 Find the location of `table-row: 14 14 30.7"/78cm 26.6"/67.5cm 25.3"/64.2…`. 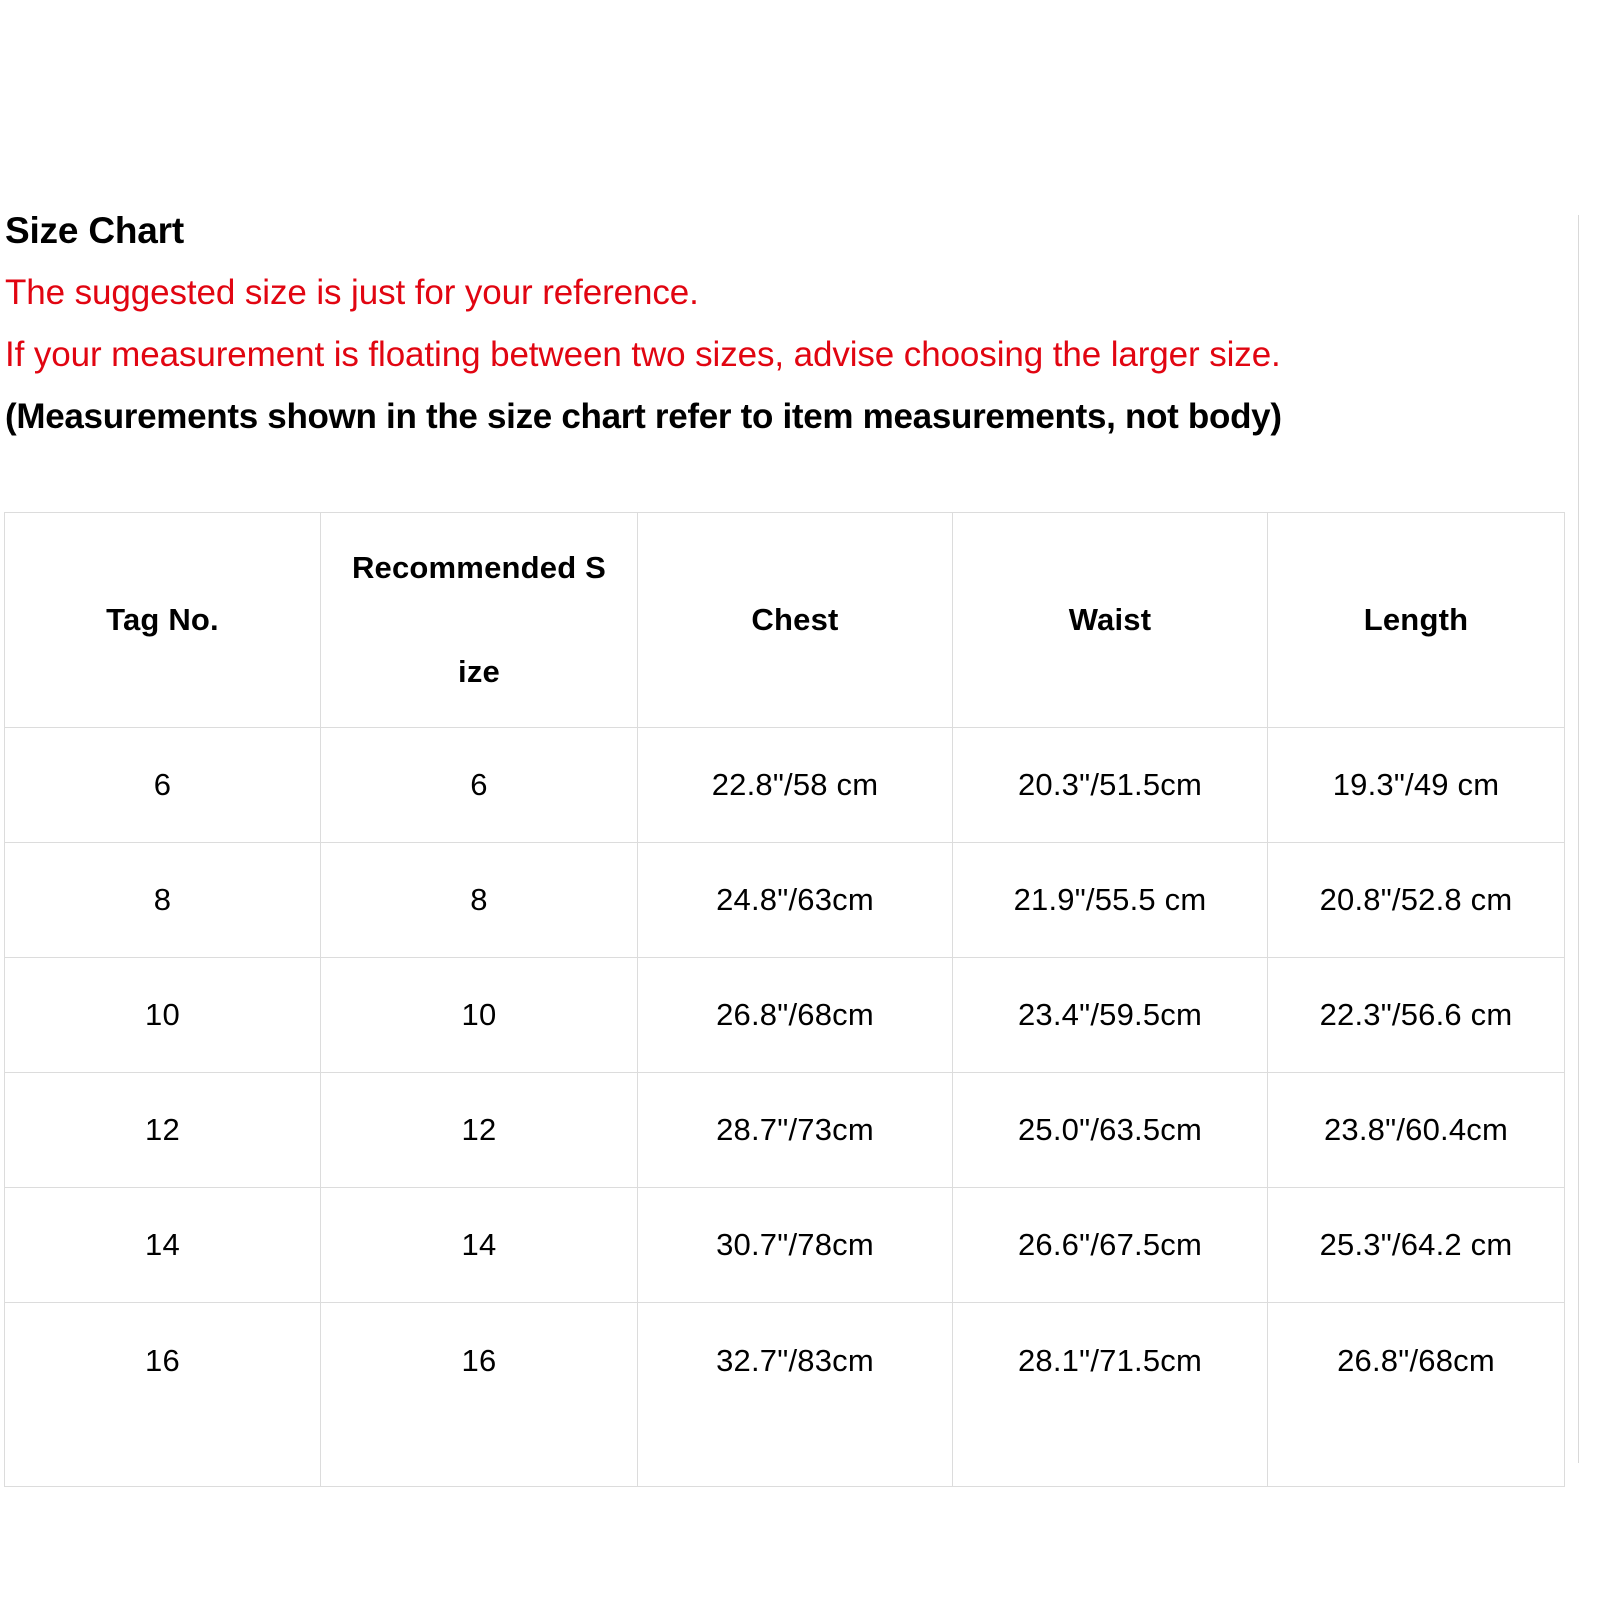

table-row: 14 14 30.7"/78cm 26.6"/67.5cm 25.3"/64.2… is located at coordinates (784, 1245).